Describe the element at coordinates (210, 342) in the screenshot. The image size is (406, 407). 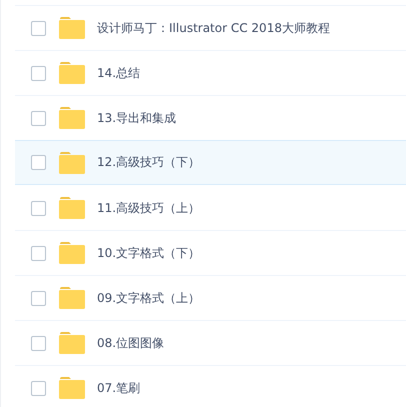
I see `file-row: 08.位图图像` at that location.